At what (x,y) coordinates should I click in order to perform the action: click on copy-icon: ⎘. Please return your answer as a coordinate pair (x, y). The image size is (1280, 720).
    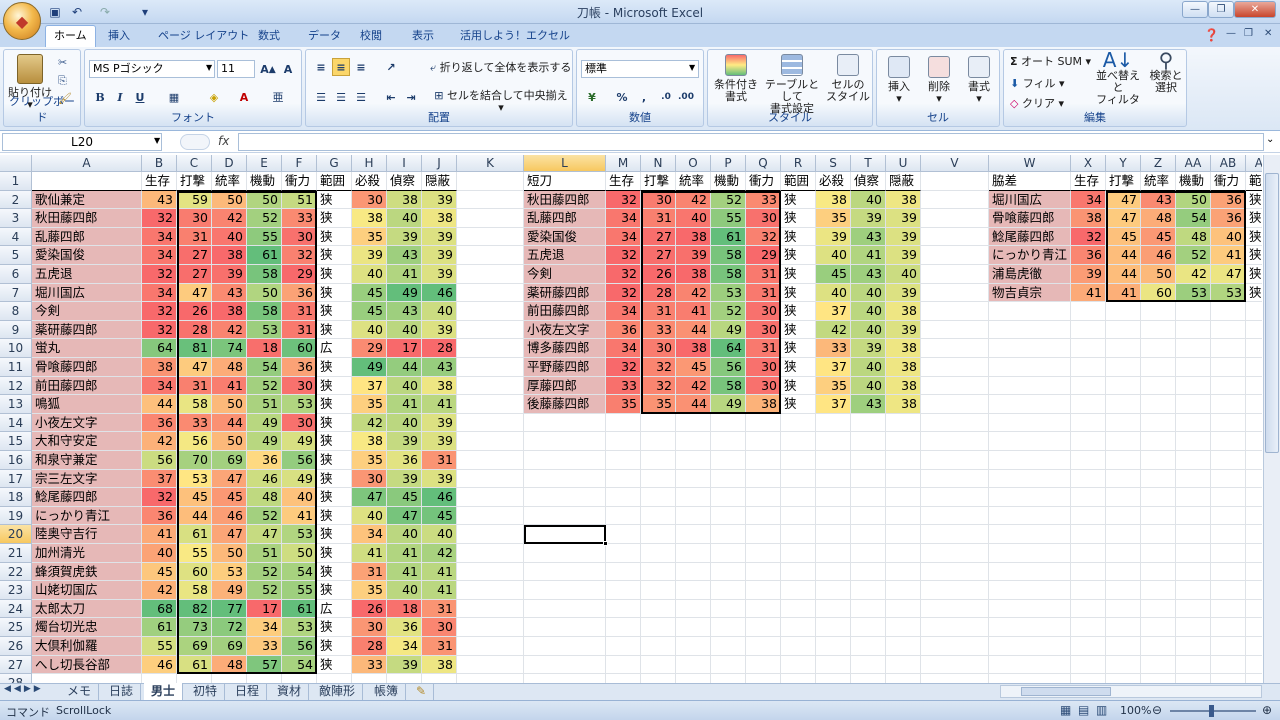
    Looking at the image, I should click on (62, 81).